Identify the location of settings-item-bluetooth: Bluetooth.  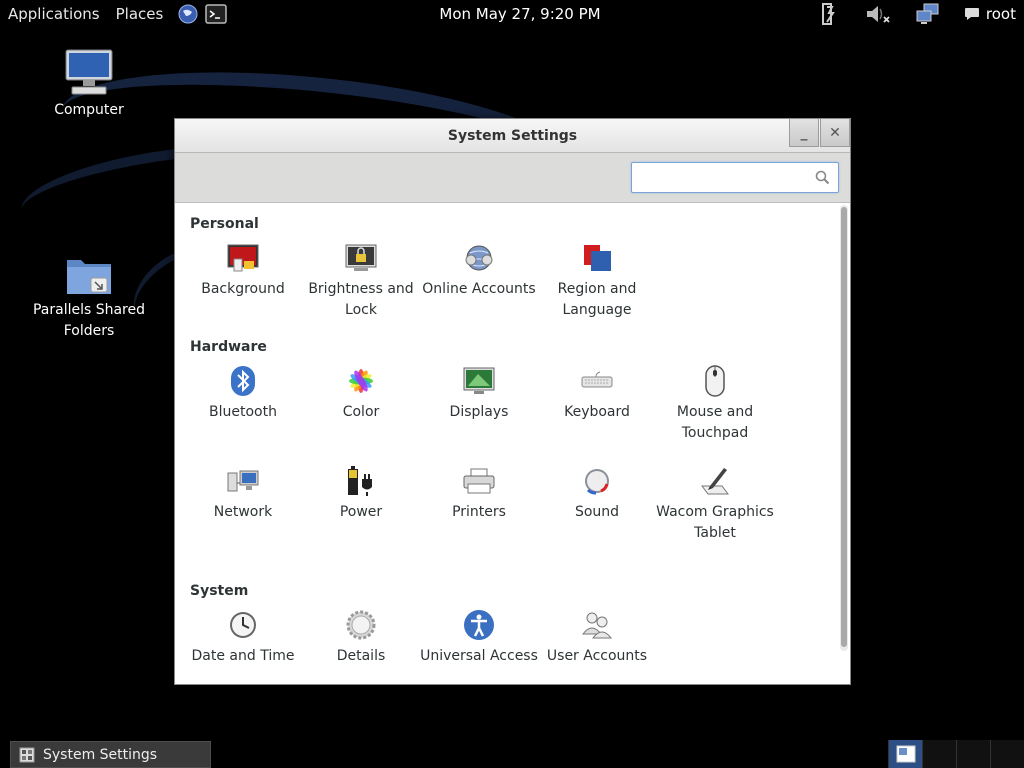
(243, 393).